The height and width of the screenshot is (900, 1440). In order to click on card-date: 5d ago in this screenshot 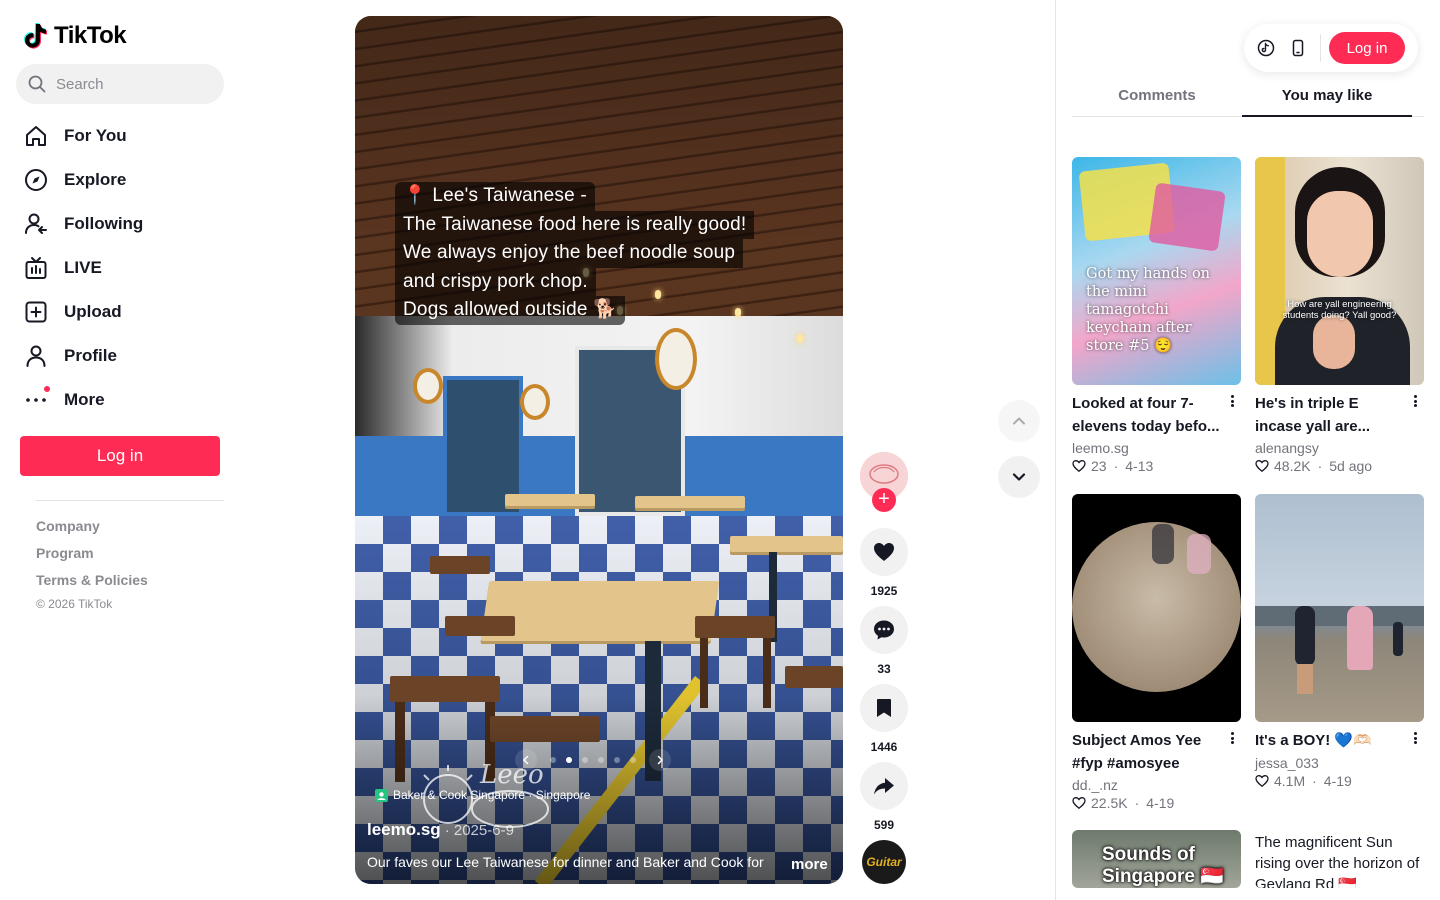, I will do `click(1351, 466)`.